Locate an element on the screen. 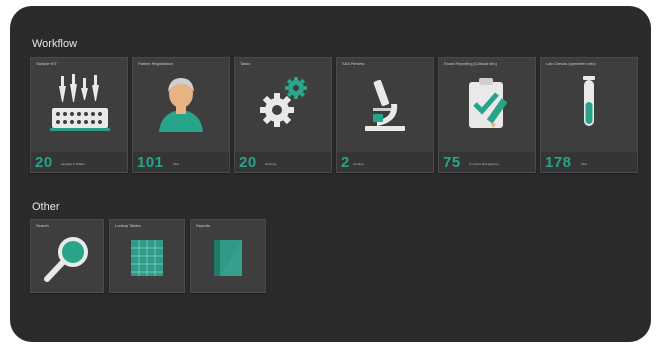  clipboard-edit-icon is located at coordinates (487, 103).